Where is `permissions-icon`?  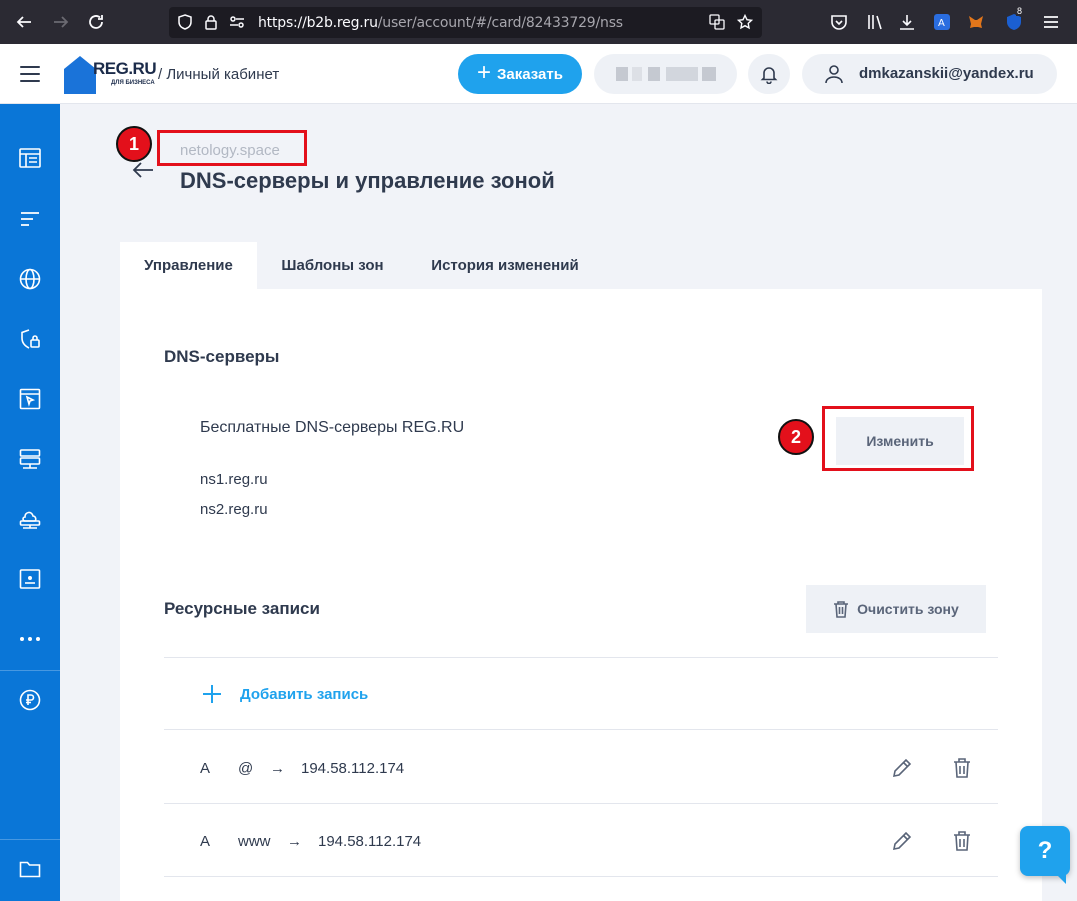
permissions-icon is located at coordinates (237, 22).